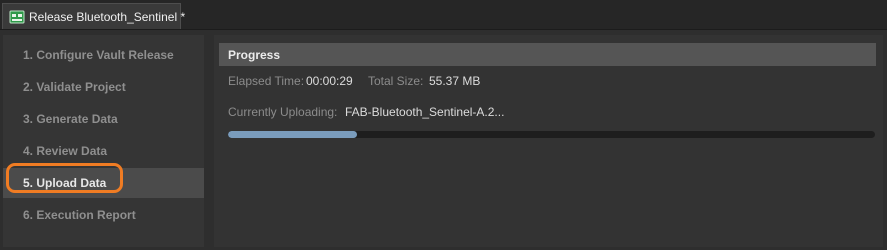 This screenshot has height=250, width=887. Describe the element at coordinates (329, 81) in the screenshot. I see `elapsed-time-value: 00:00:29` at that location.